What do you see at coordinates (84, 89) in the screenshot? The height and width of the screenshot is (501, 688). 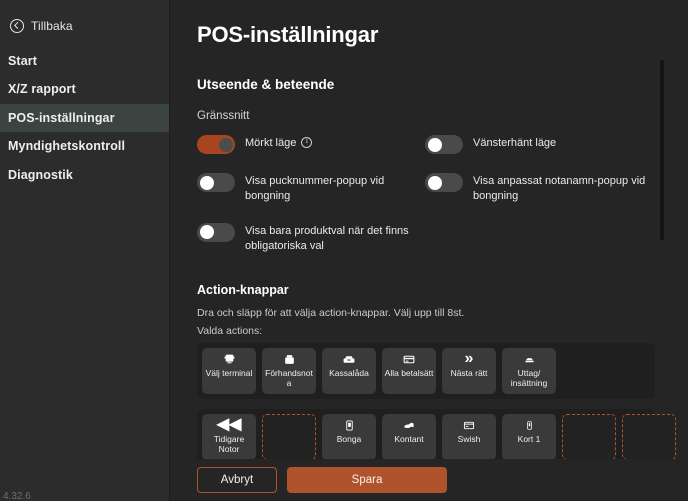 I see `sidebar-item-xz-rapport: X/Z rapport` at bounding box center [84, 89].